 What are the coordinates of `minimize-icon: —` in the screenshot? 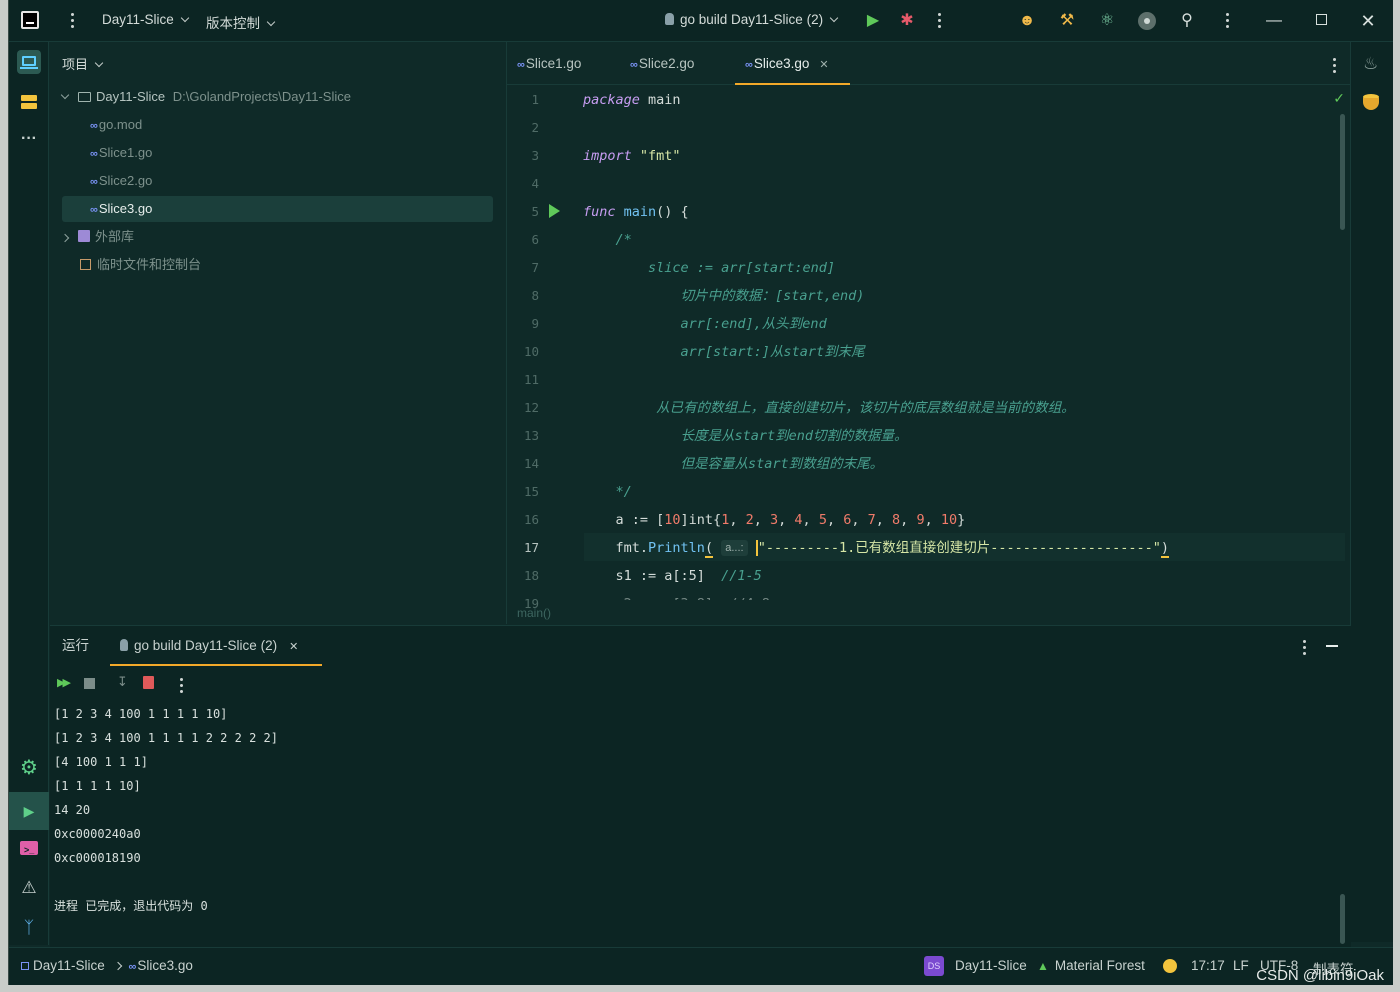 It's located at (1274, 21).